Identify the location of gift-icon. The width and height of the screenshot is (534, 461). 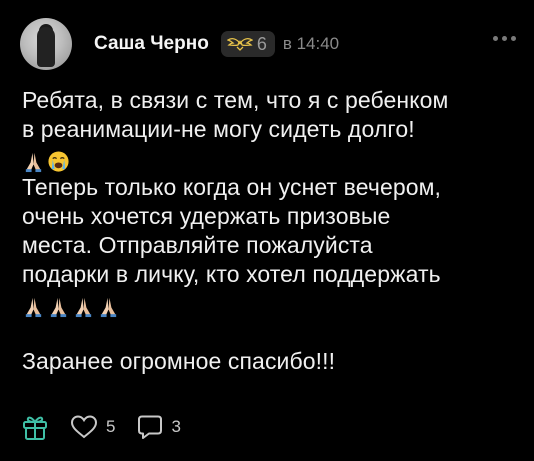
(35, 427).